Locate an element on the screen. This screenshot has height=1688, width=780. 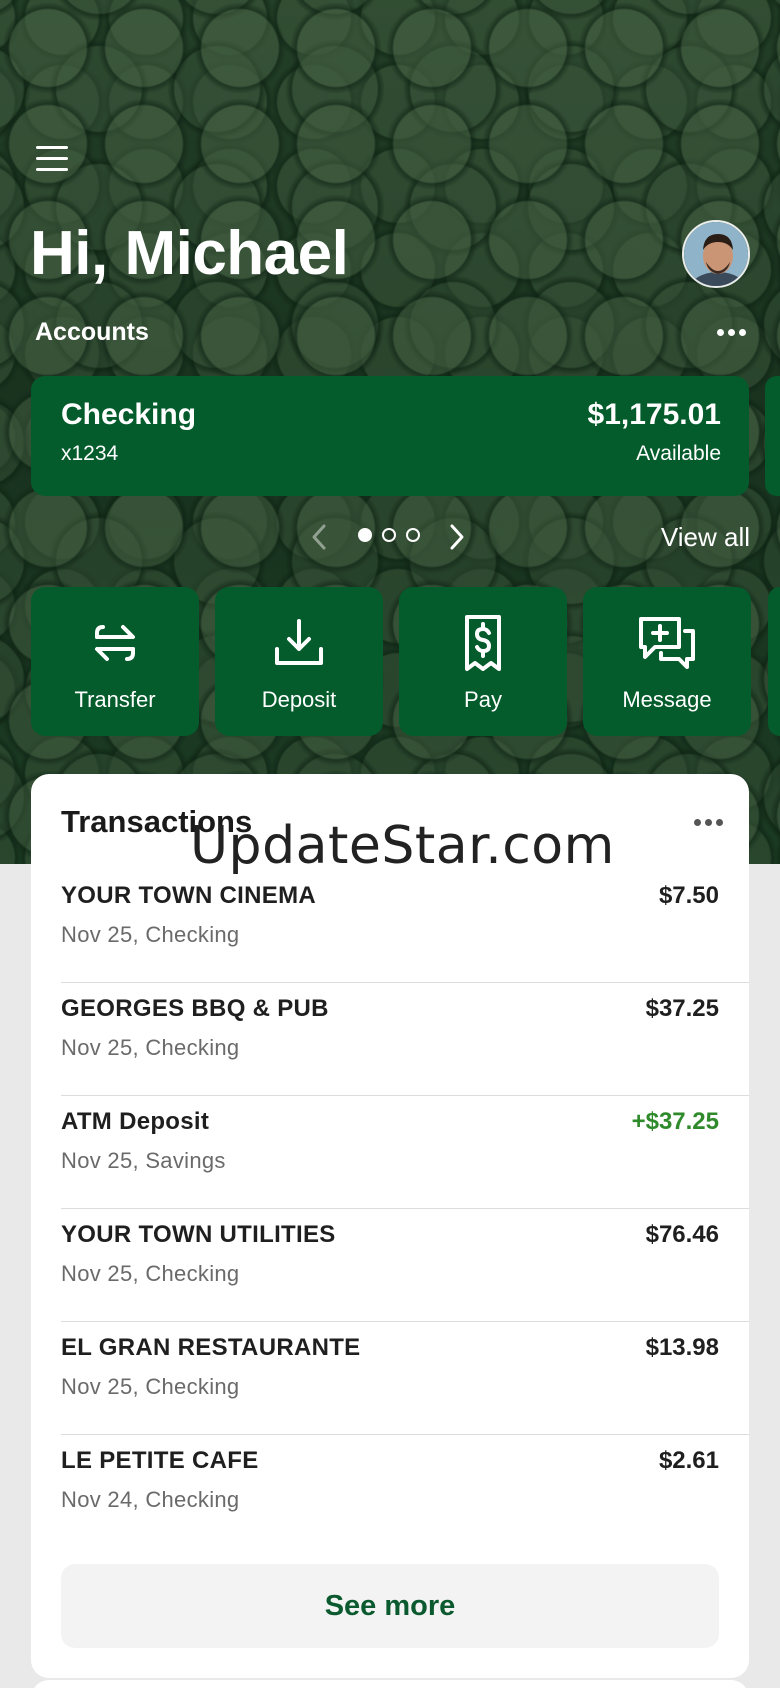
pay-label: Pay is located at coordinates (483, 699).